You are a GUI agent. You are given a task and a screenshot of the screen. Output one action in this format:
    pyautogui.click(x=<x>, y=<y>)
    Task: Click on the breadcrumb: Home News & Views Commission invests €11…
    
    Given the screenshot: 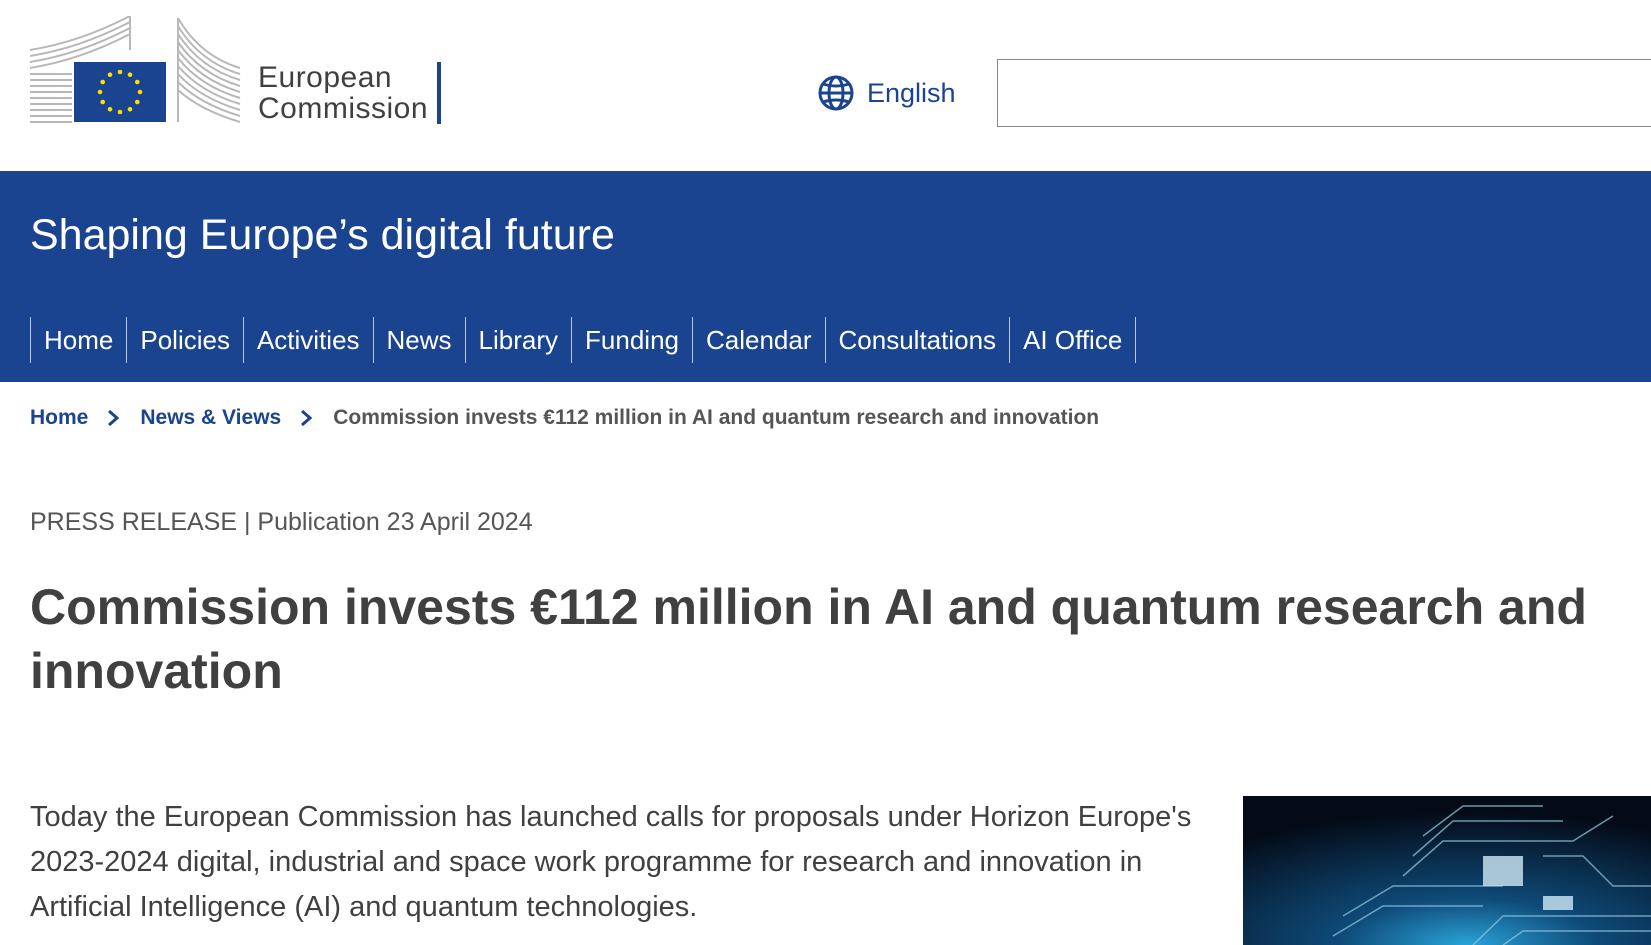 What is the action you would take?
    pyautogui.click(x=564, y=418)
    